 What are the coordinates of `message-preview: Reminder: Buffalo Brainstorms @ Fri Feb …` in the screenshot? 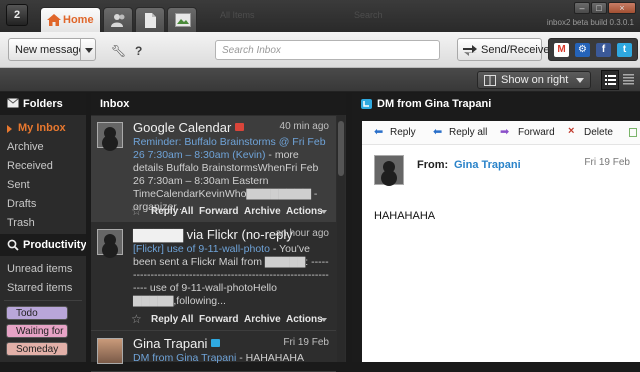 It's located at (232, 175).